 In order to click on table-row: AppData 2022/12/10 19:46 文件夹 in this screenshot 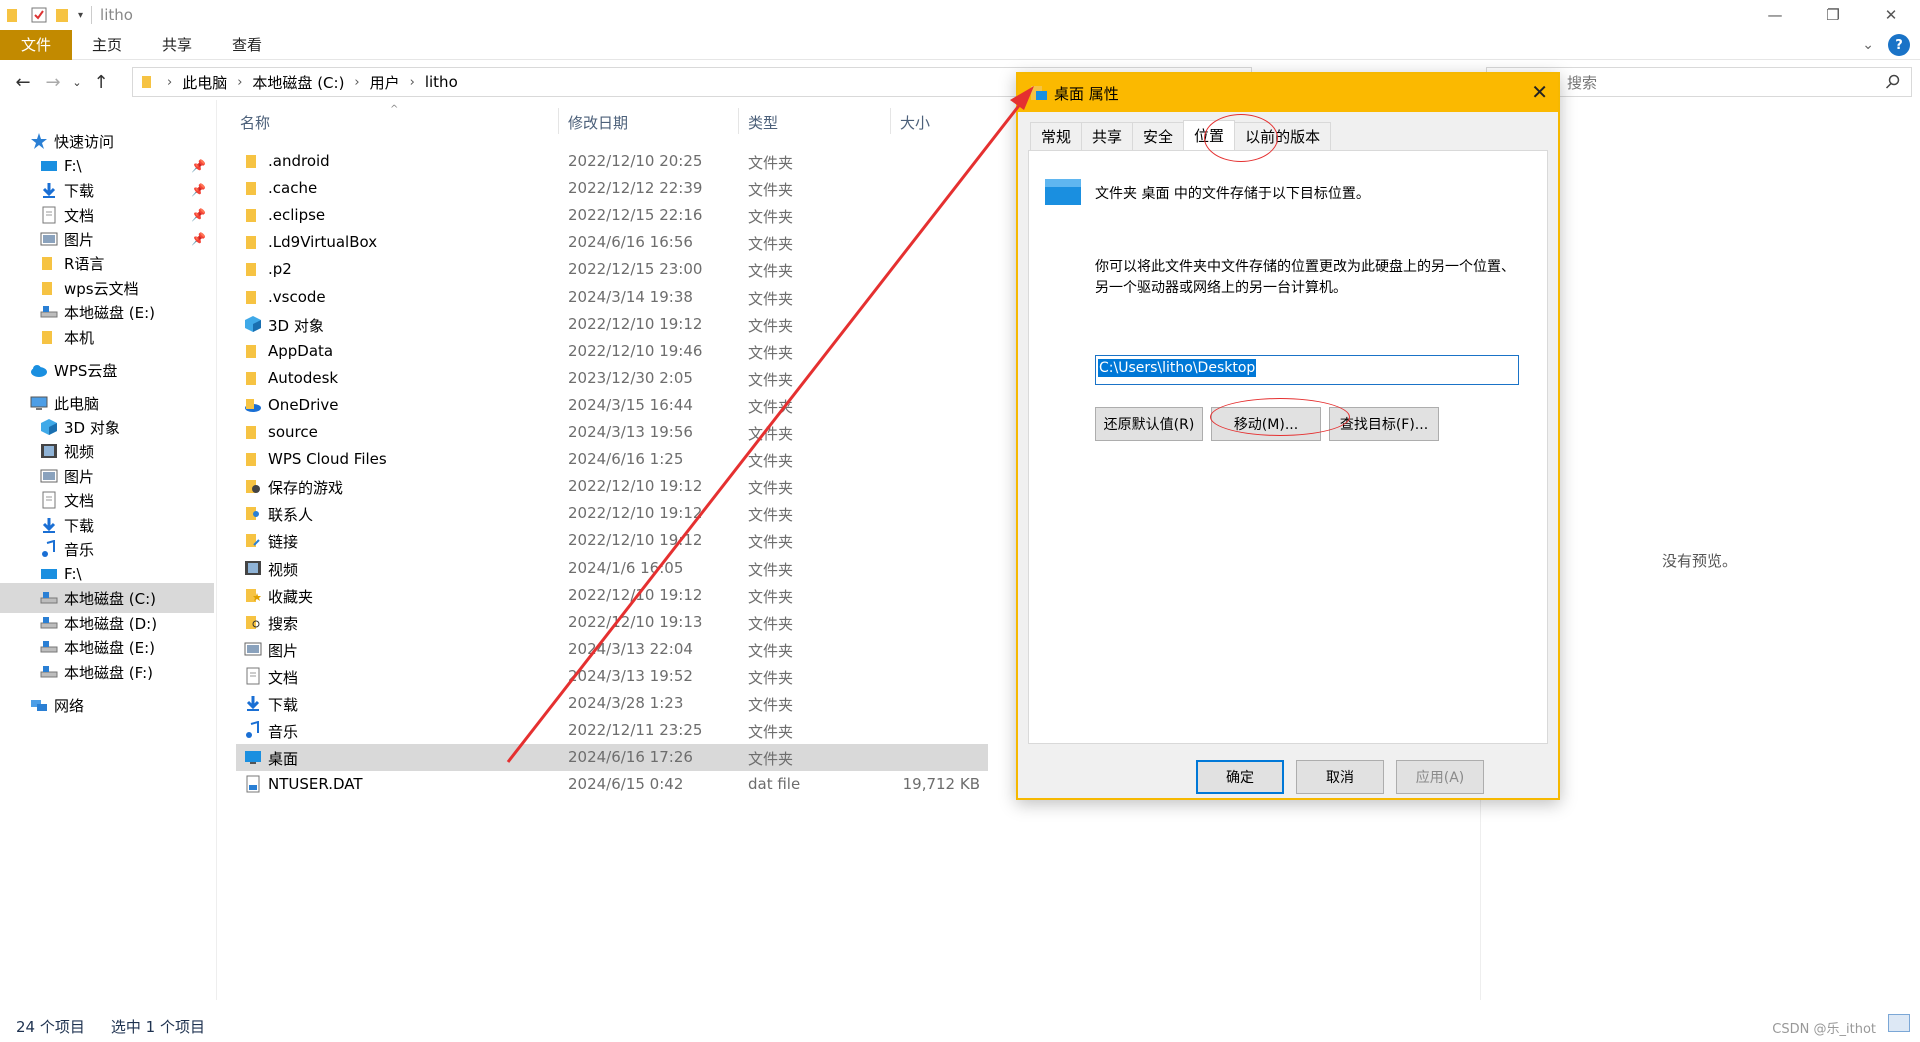, I will do `click(612, 351)`.